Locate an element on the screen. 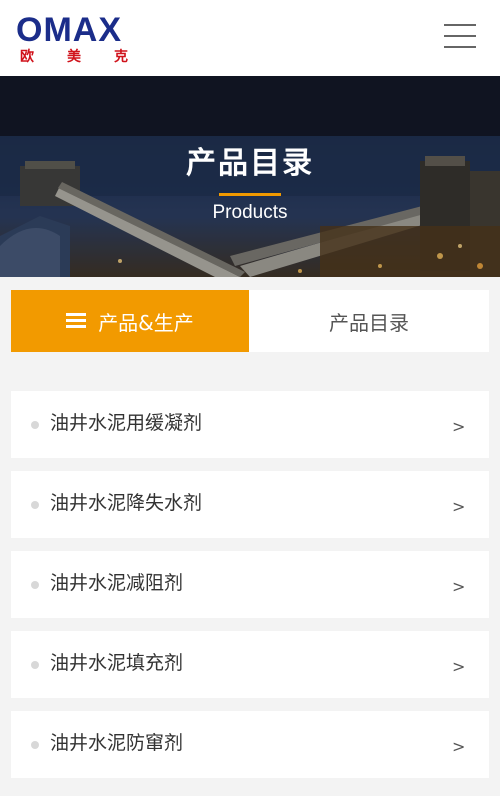 This screenshot has width=500, height=796. site-header: OMAX 欧 美 克 is located at coordinates (250, 38).